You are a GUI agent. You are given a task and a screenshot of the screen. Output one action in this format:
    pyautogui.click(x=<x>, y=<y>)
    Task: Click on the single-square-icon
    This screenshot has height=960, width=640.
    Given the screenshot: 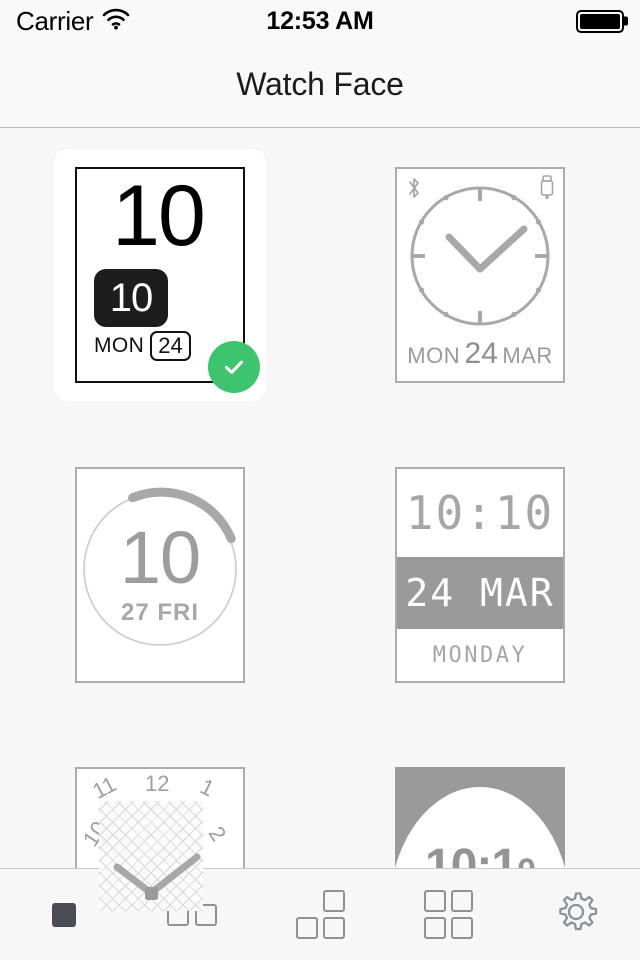 What is the action you would take?
    pyautogui.click(x=64, y=914)
    